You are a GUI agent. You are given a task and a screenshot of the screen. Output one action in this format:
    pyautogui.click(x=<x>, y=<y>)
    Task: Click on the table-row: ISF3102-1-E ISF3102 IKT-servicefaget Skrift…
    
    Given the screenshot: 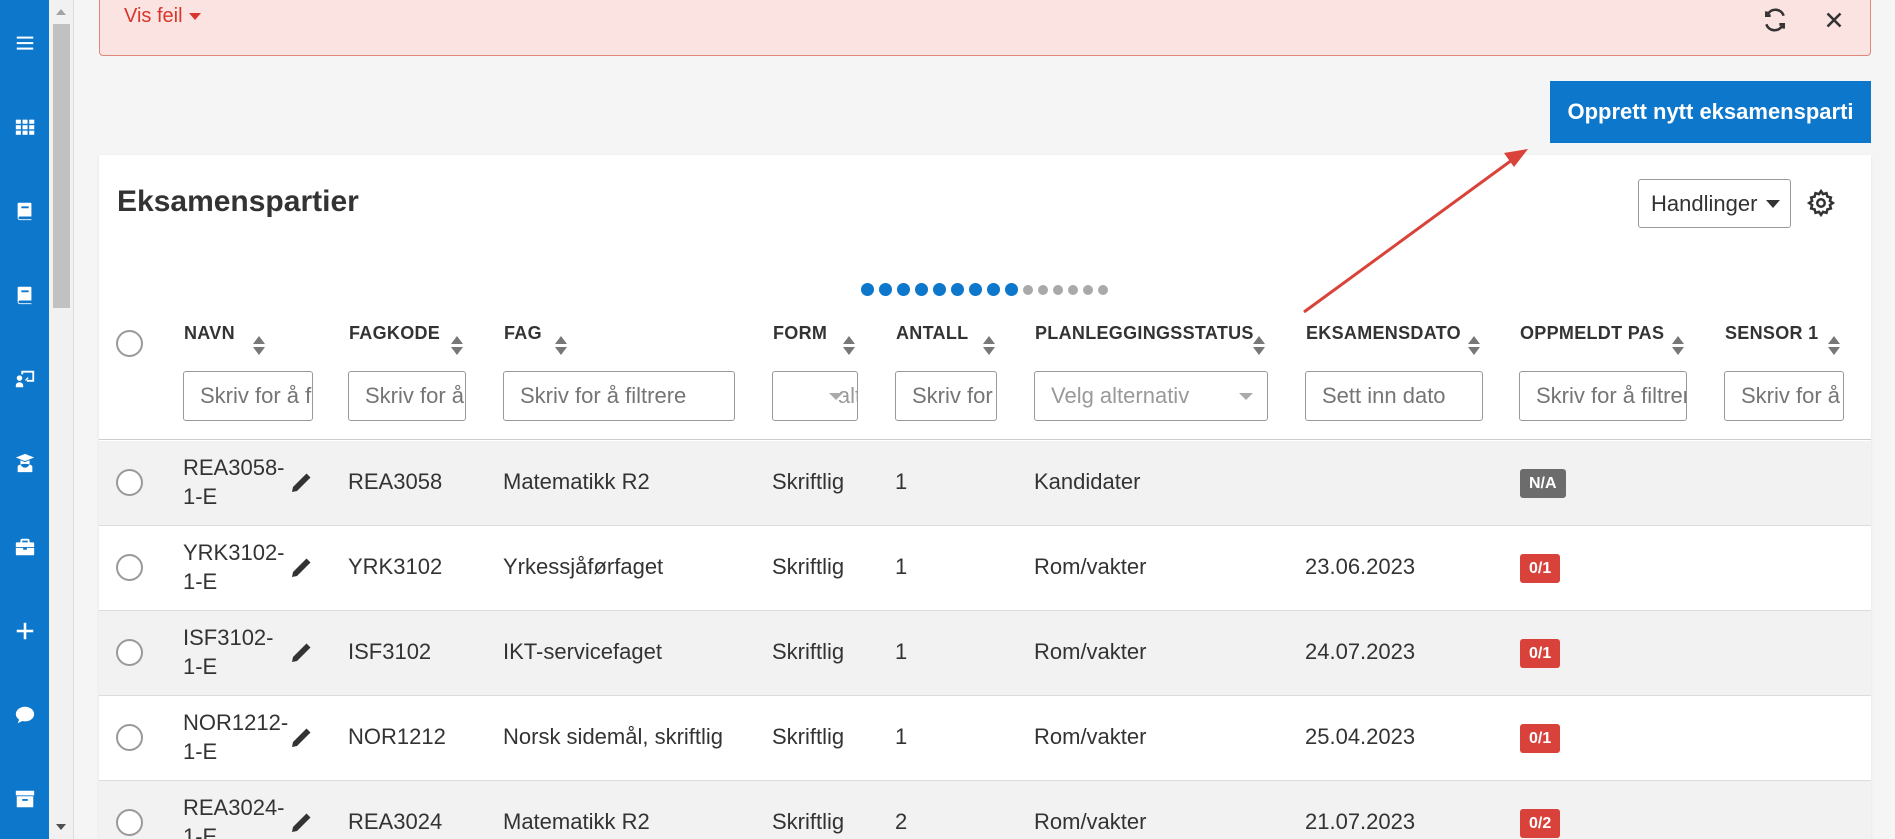 What is the action you would take?
    pyautogui.click(x=985, y=653)
    